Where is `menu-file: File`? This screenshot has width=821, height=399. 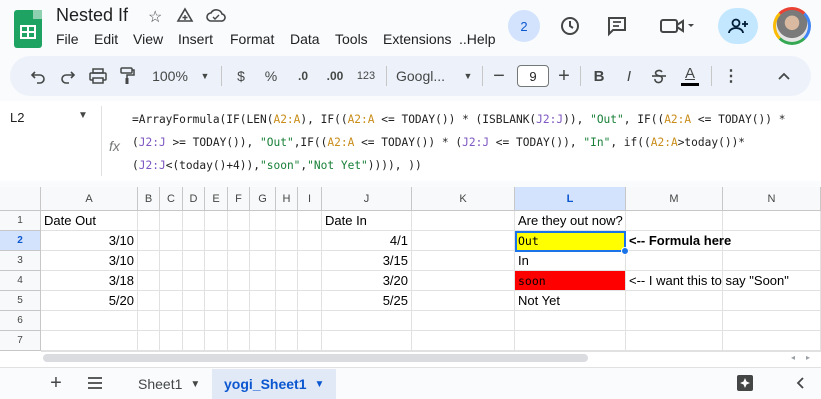
menu-file: File is located at coordinates (67, 39).